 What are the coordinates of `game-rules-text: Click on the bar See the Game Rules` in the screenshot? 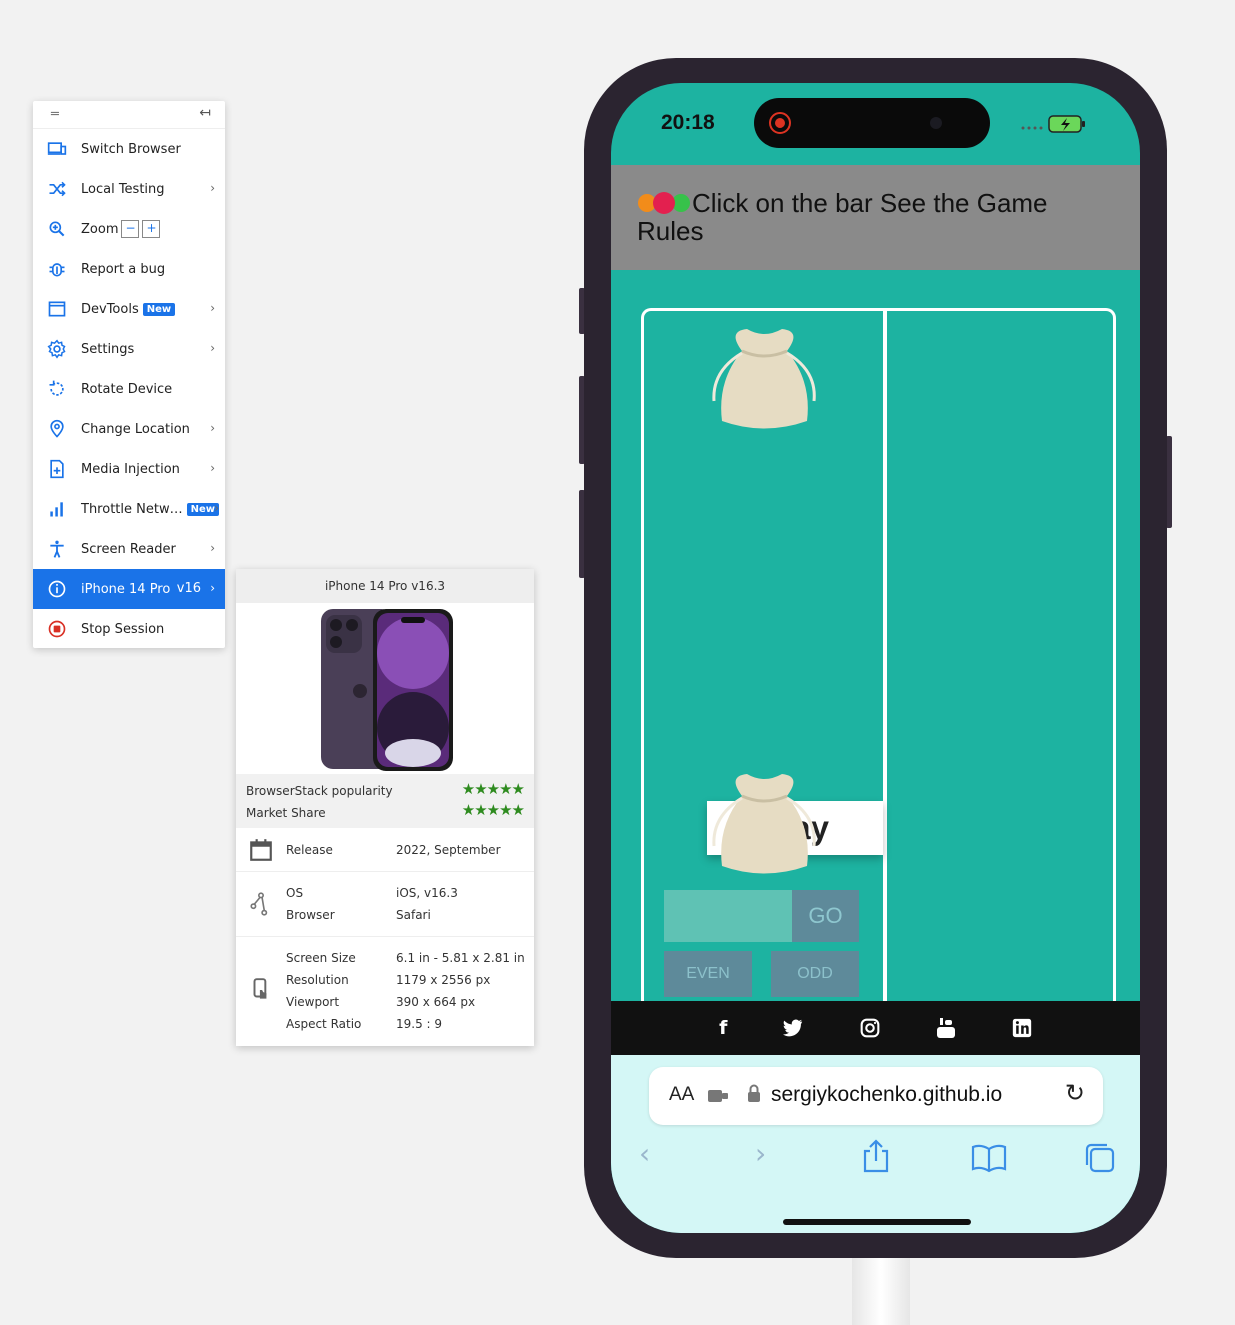 It's located at (842, 217).